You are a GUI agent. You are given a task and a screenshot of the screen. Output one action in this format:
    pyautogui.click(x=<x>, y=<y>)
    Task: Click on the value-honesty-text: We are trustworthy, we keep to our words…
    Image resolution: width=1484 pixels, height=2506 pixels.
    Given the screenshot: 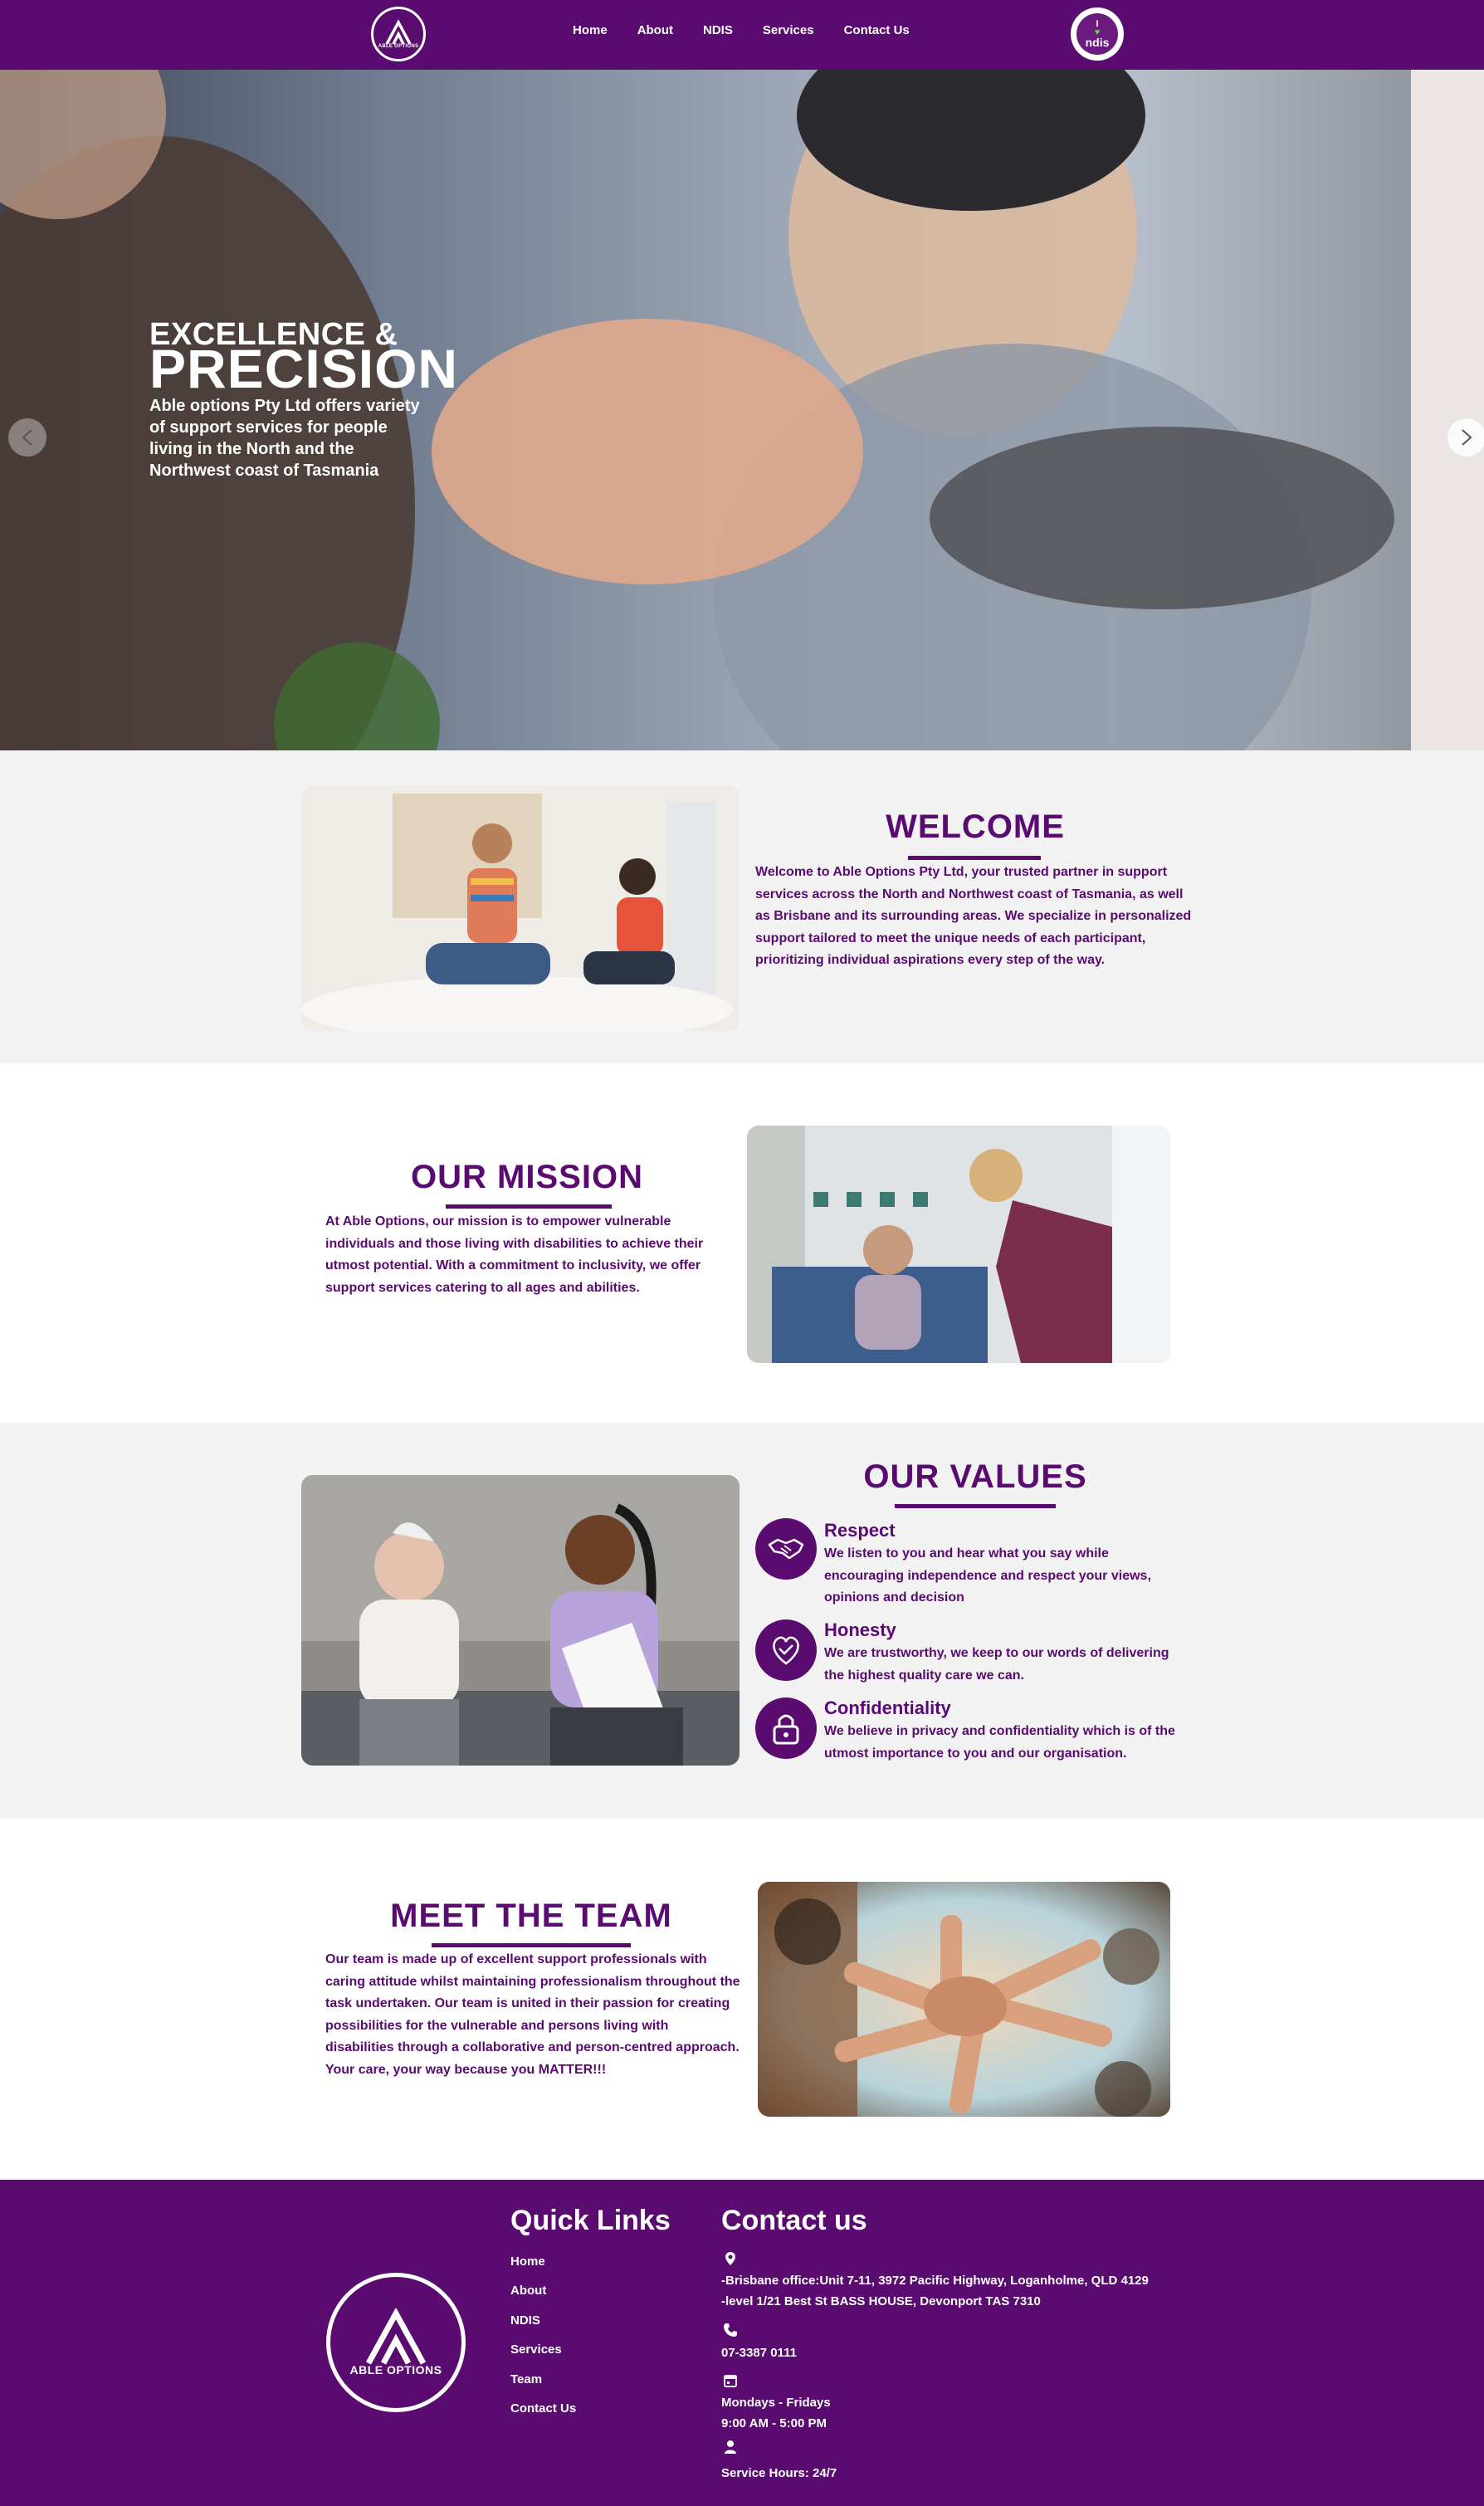 What is the action you would take?
    pyautogui.click(x=997, y=1665)
    